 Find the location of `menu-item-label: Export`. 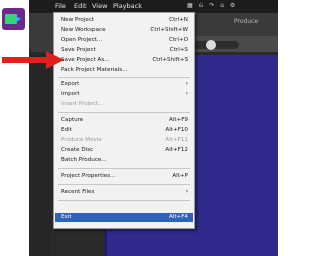

menu-item-label: Export is located at coordinates (70, 84).